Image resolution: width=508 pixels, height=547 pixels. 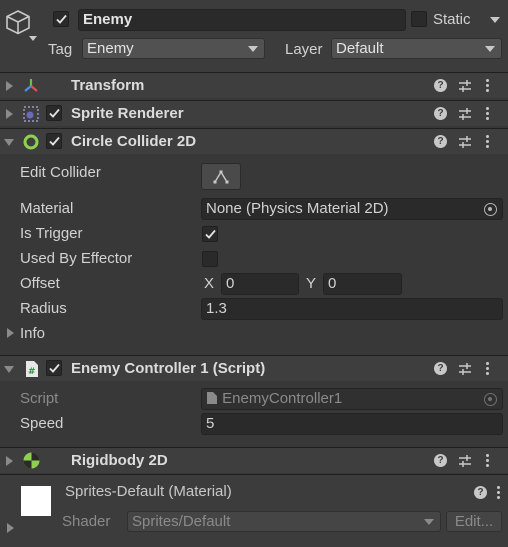 I want to click on material-field: None (Physics Material 2D), so click(x=352, y=209).